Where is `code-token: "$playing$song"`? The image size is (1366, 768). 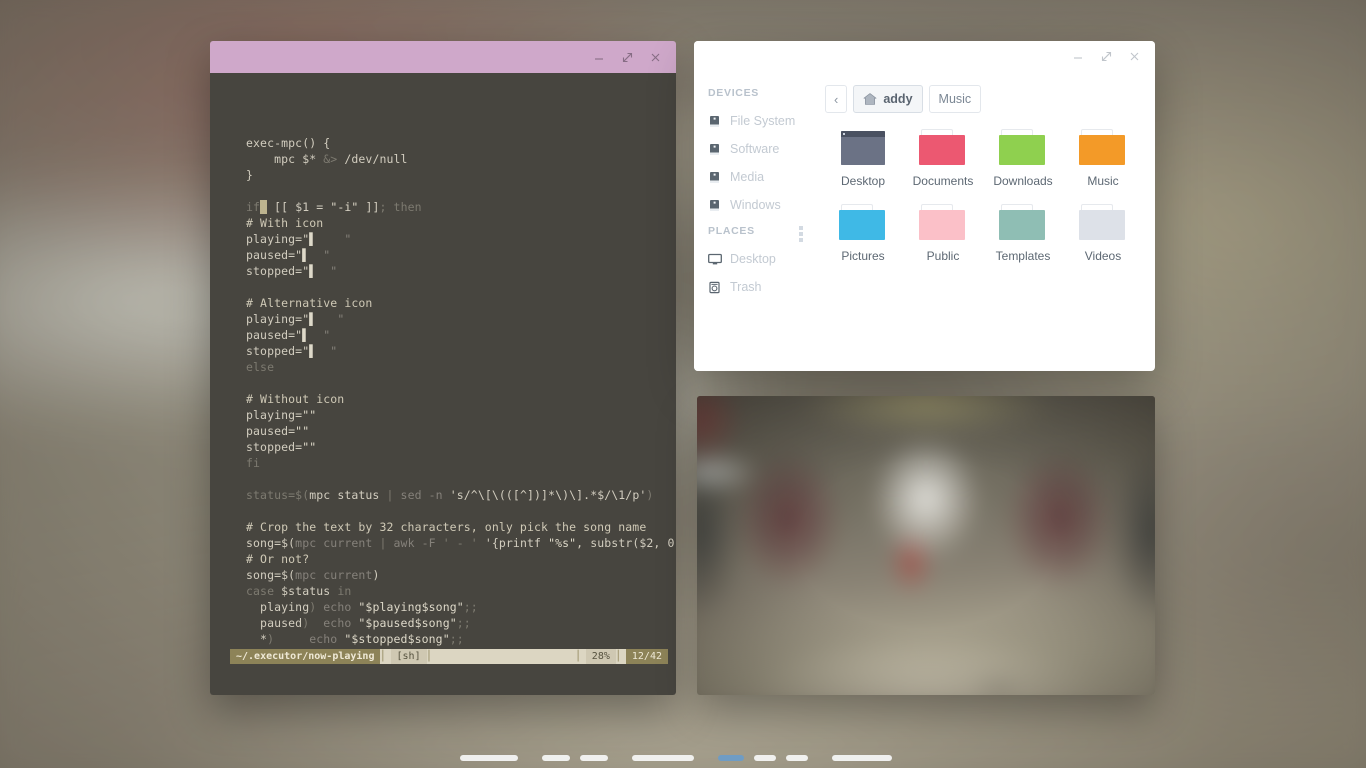
code-token: "$playing$song" is located at coordinates (411, 607).